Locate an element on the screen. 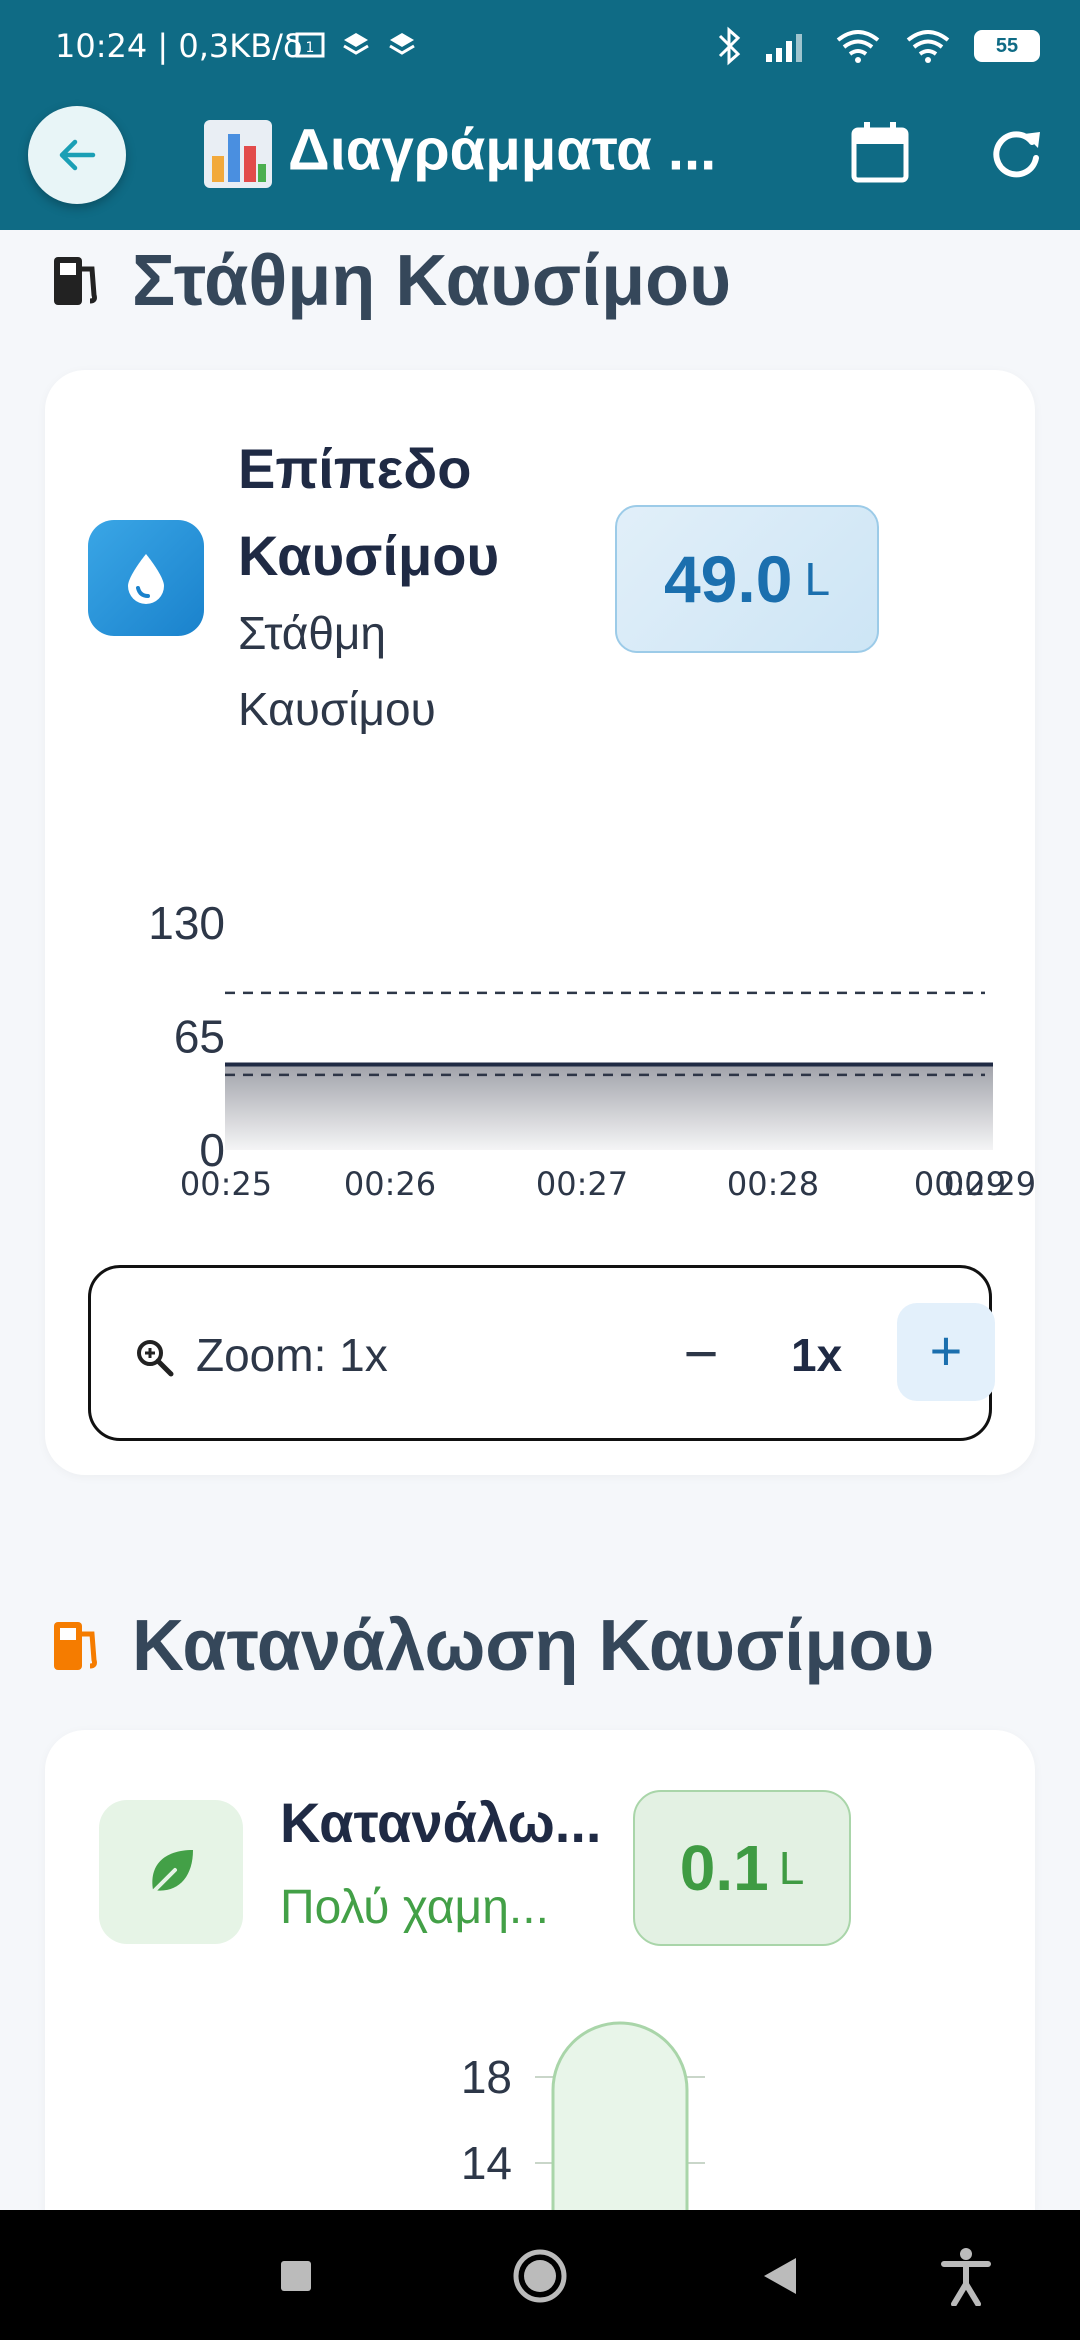  water-drop-icon is located at coordinates (146, 579).